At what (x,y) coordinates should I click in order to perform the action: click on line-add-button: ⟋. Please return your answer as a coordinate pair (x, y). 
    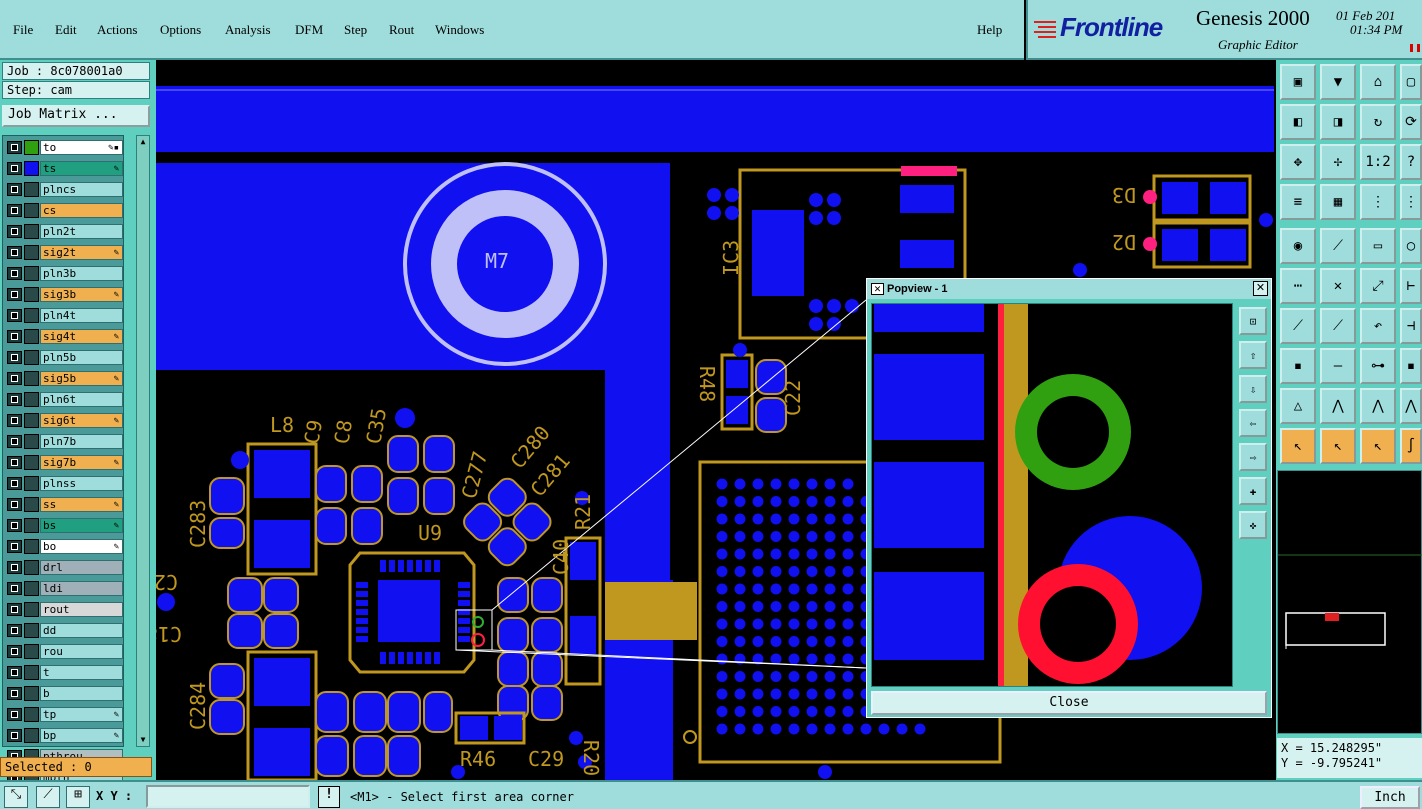
    Looking at the image, I should click on (1338, 246).